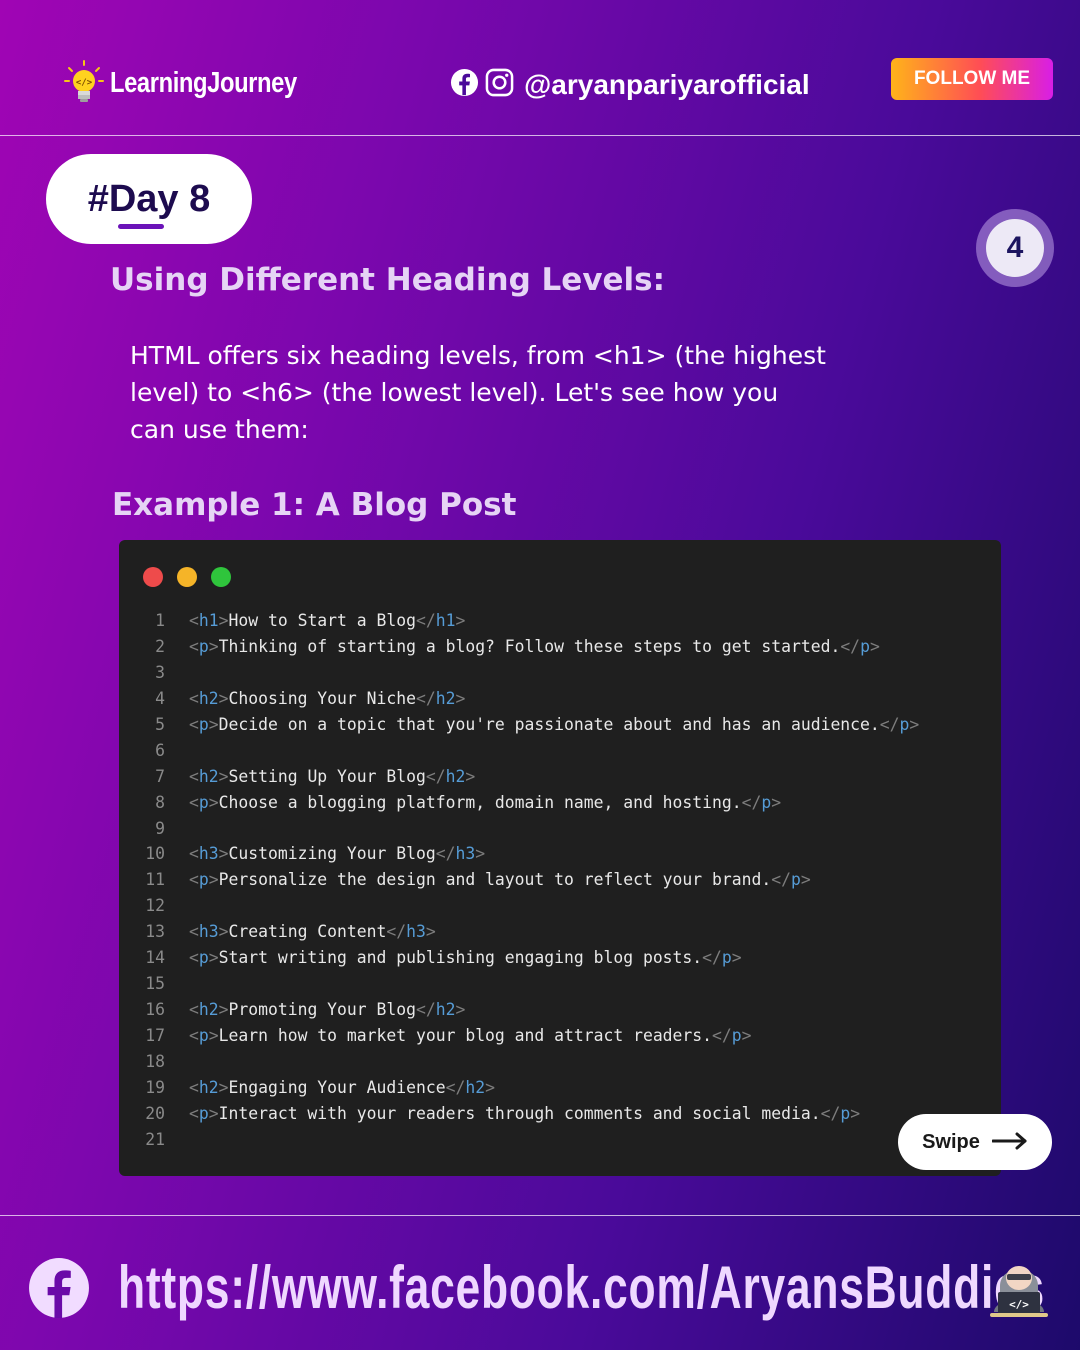 This screenshot has height=1350, width=1080. I want to click on code-text: <h2>Promoting Your Blog</h2>, so click(327, 1010).